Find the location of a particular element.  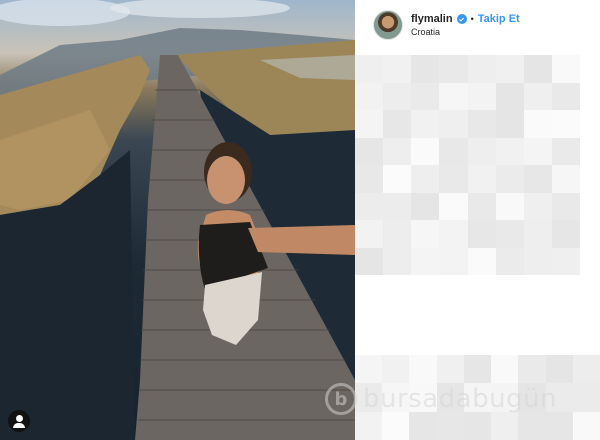

avatar is located at coordinates (388, 25).